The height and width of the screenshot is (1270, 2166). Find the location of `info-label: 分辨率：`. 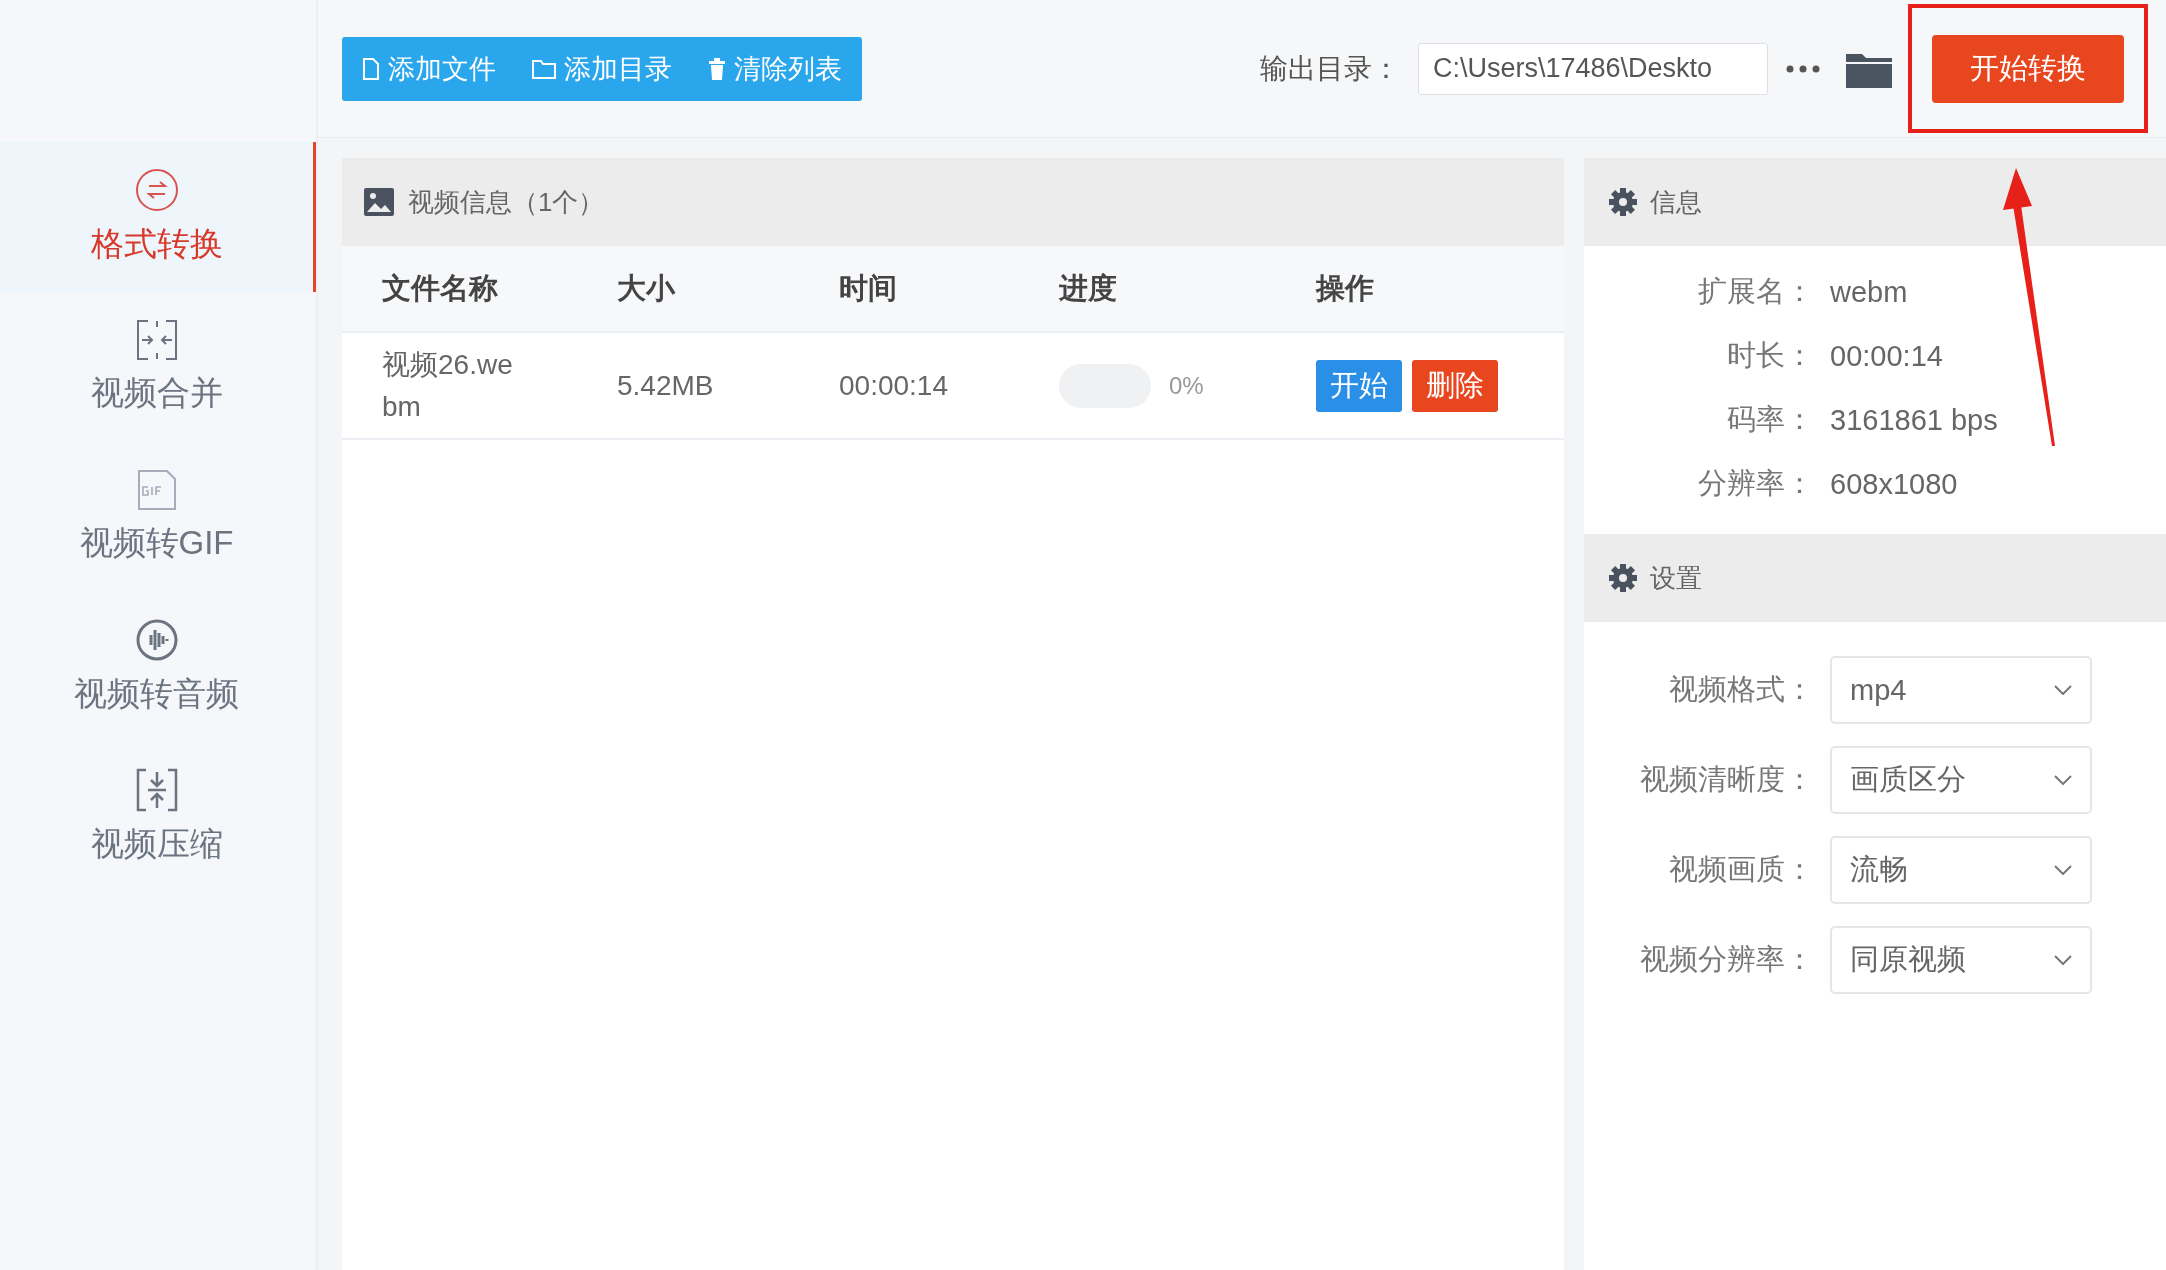

info-label: 分辨率： is located at coordinates (1755, 483).